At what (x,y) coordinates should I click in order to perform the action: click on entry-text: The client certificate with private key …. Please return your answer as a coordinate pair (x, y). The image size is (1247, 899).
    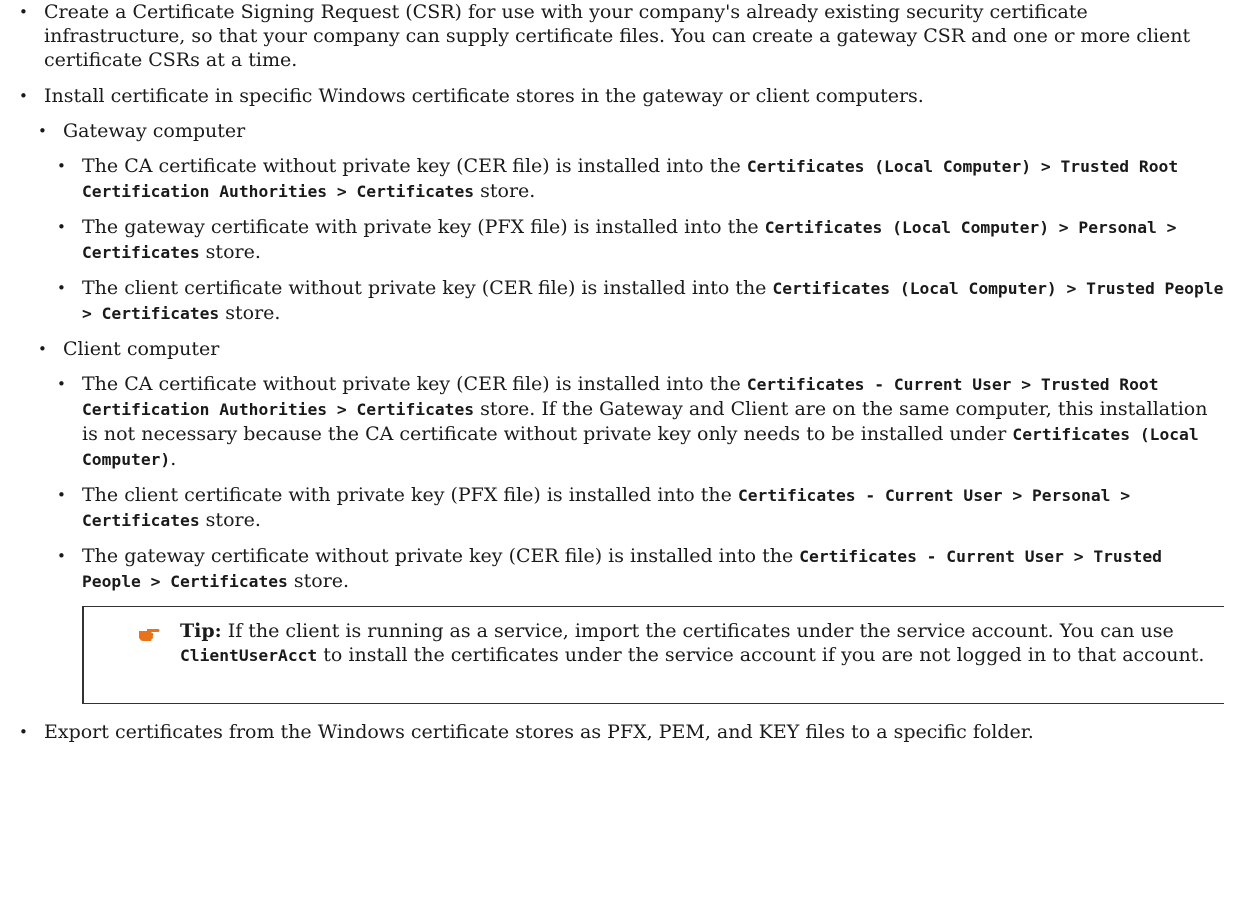
    Looking at the image, I should click on (410, 495).